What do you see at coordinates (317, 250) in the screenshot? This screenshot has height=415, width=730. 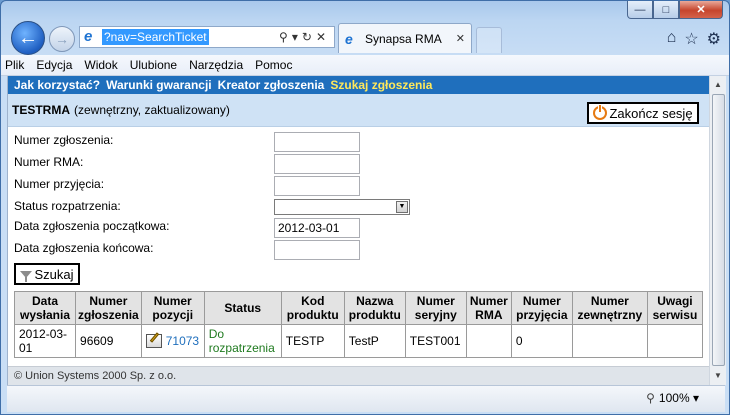 I see `date-to-input` at bounding box center [317, 250].